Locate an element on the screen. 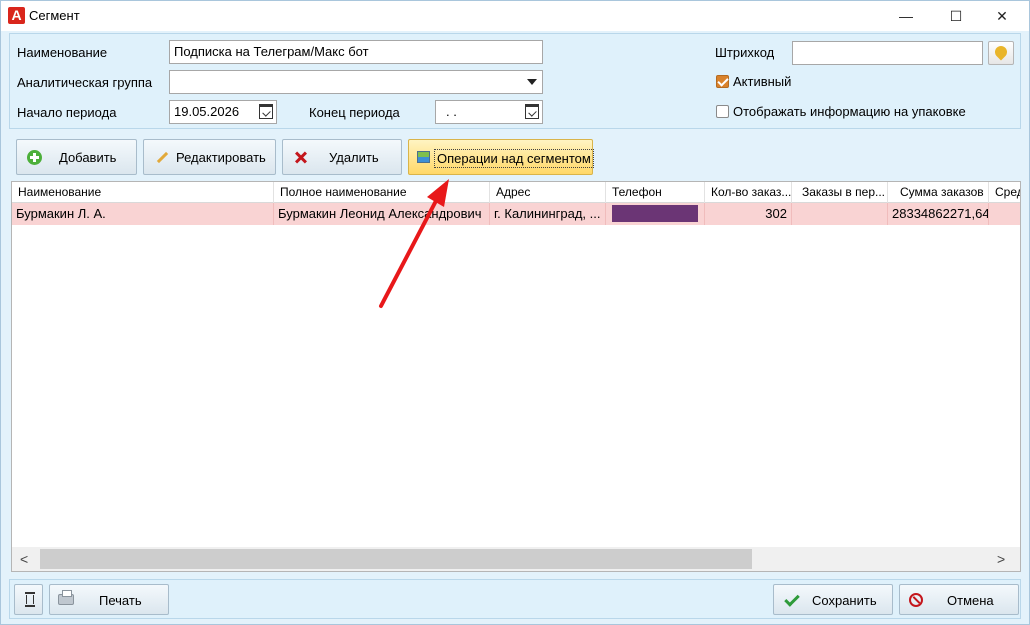 The width and height of the screenshot is (1030, 625). key-icon is located at coordinates (1001, 52).